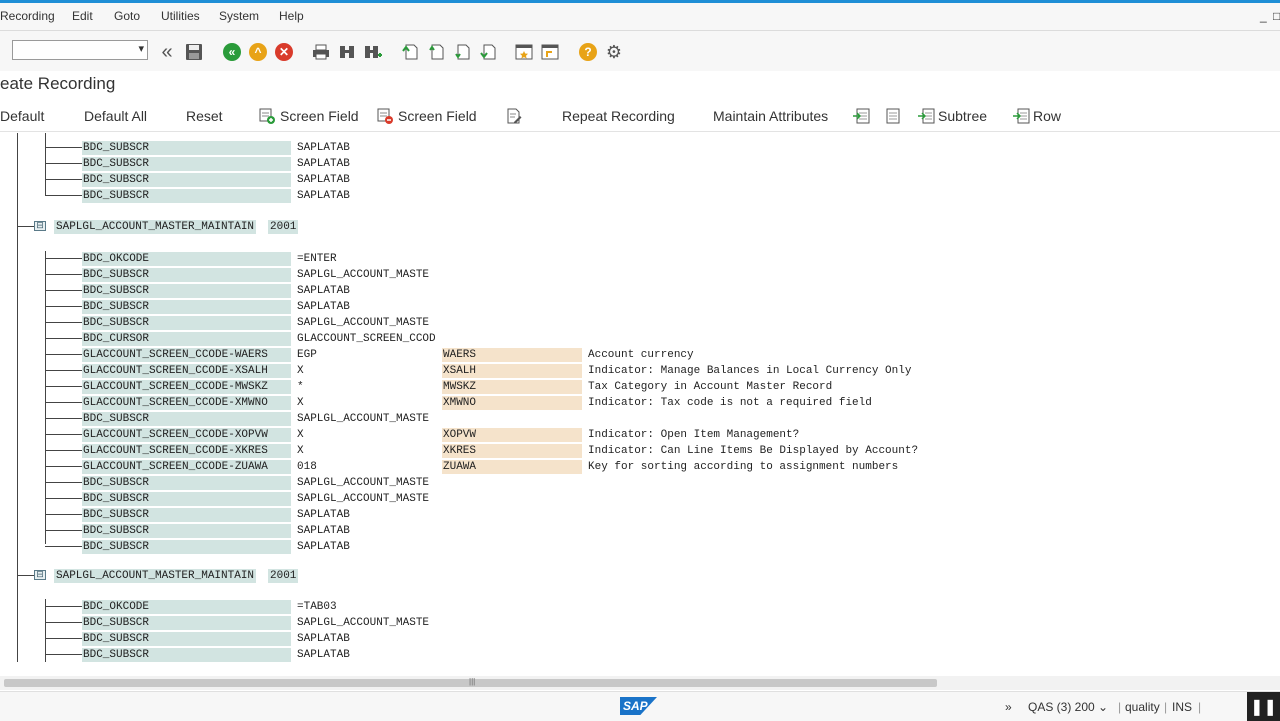 Image resolution: width=1280 pixels, height=721 pixels. What do you see at coordinates (1008, 707) in the screenshot?
I see `status-chevron: »` at bounding box center [1008, 707].